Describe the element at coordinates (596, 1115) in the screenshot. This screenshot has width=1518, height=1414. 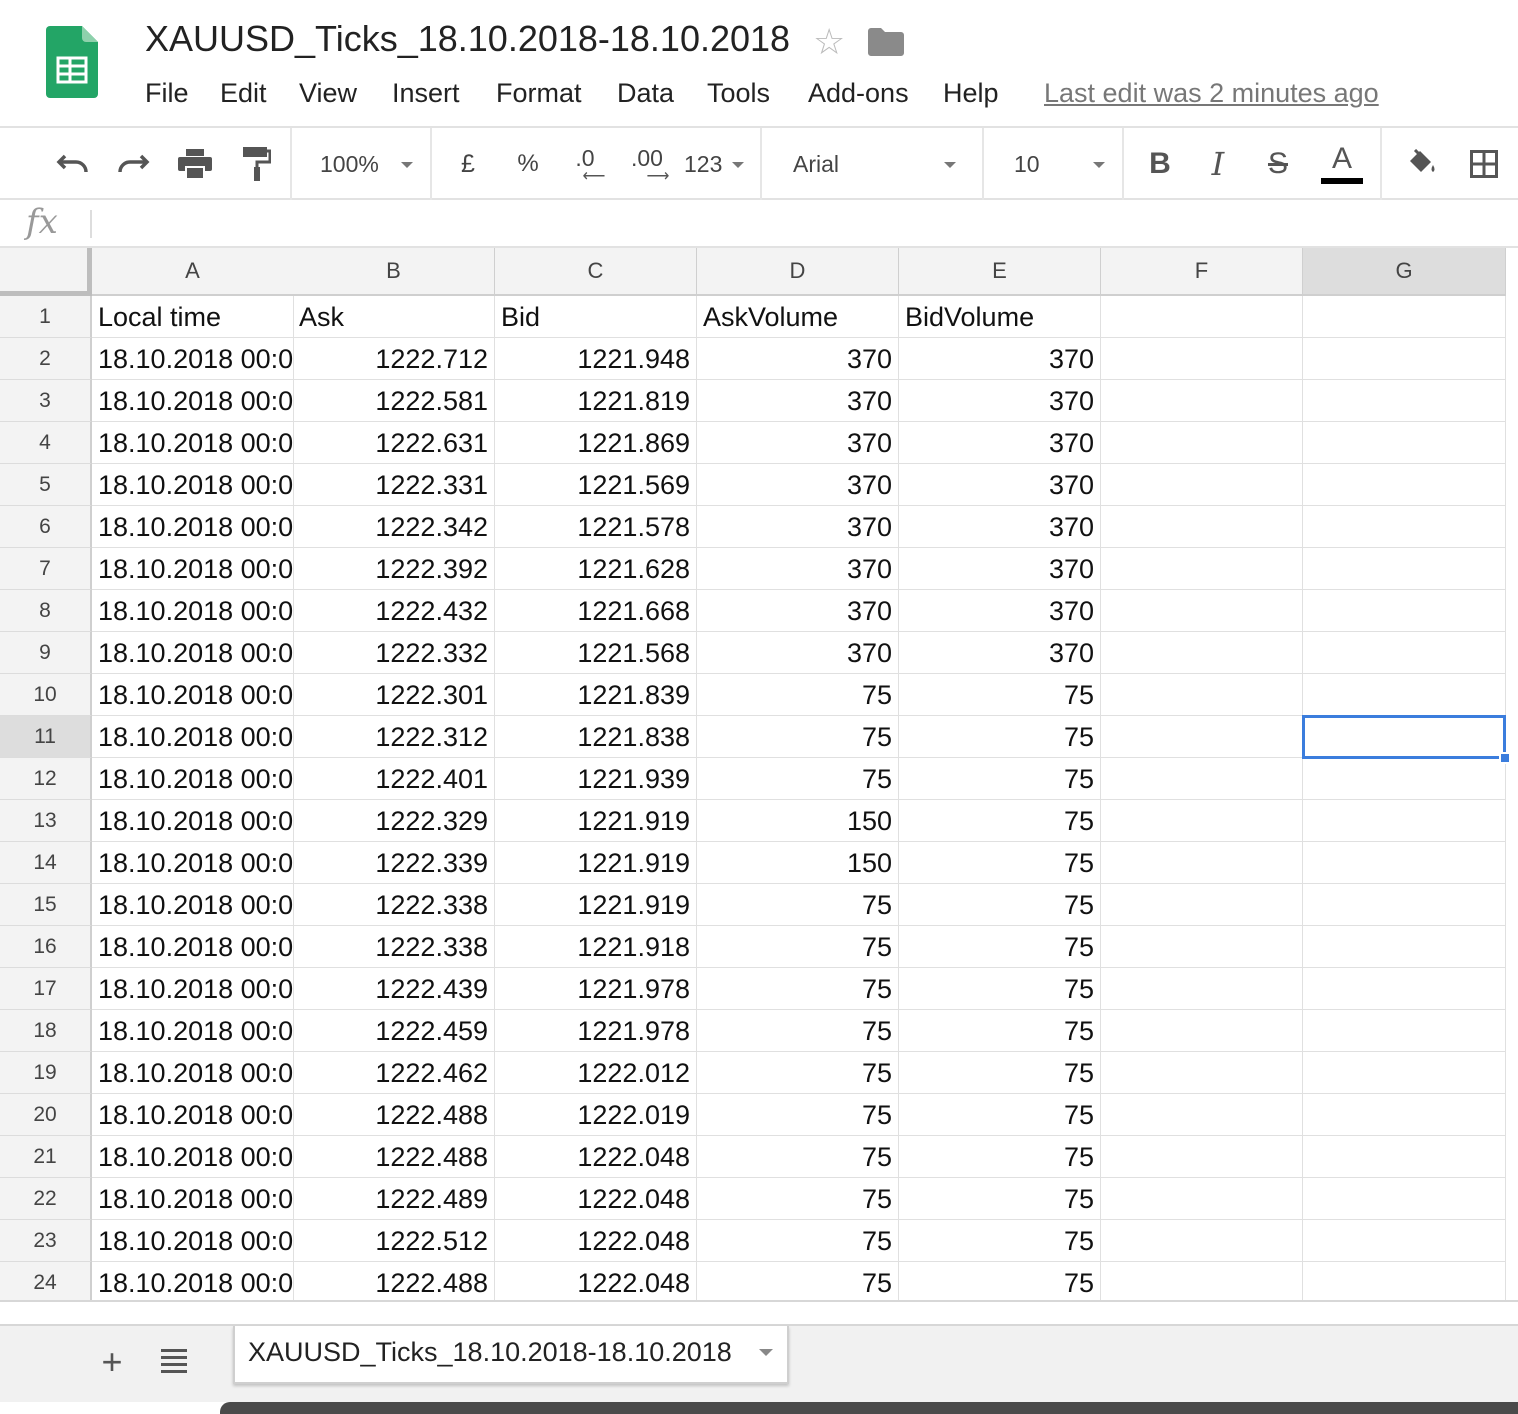
I see `cell-c20: 1222.019` at that location.